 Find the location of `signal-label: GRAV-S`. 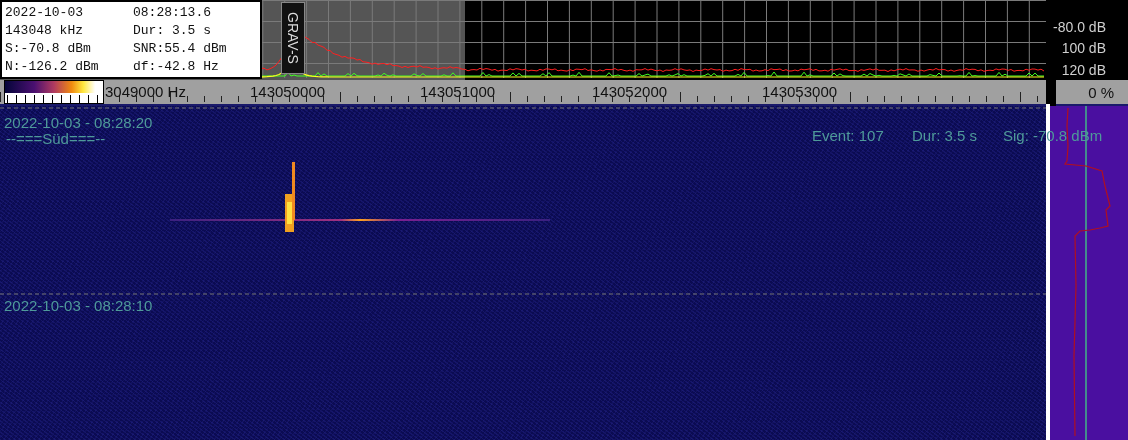

signal-label: GRAV-S is located at coordinates (293, 38).